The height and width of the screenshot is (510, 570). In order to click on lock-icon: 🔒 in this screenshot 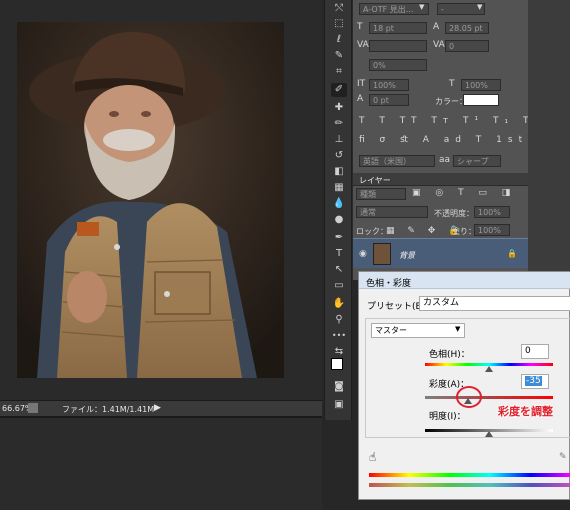, I will do `click(512, 253)`.